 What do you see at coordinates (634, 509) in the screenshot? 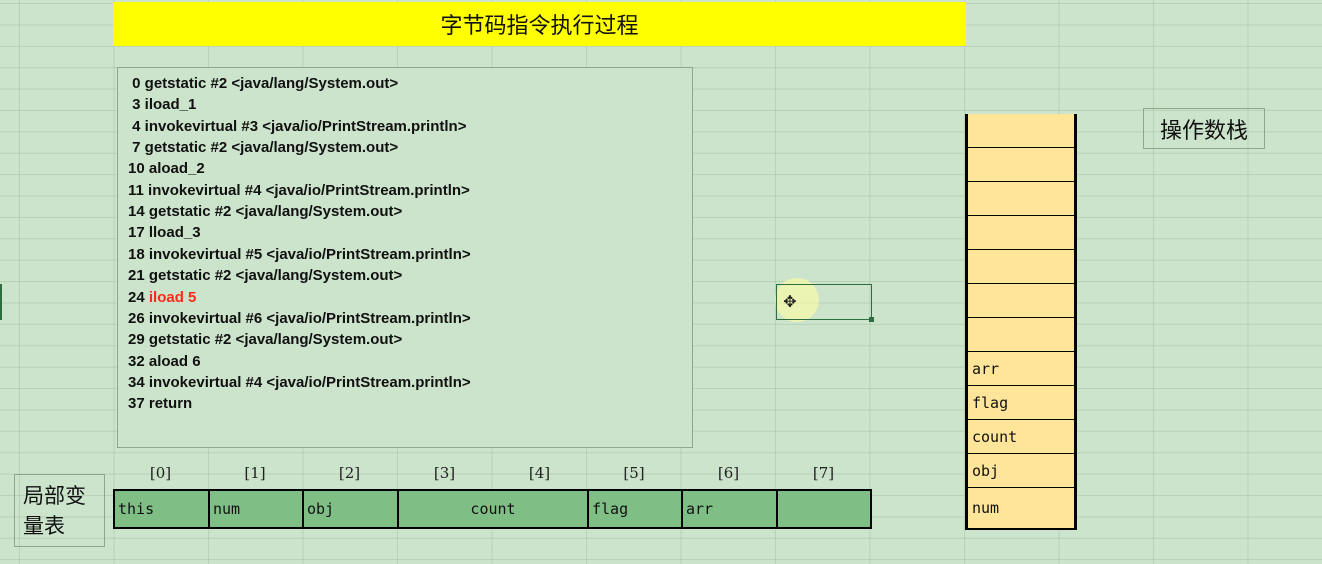
I see `local-var-slot: flag` at bounding box center [634, 509].